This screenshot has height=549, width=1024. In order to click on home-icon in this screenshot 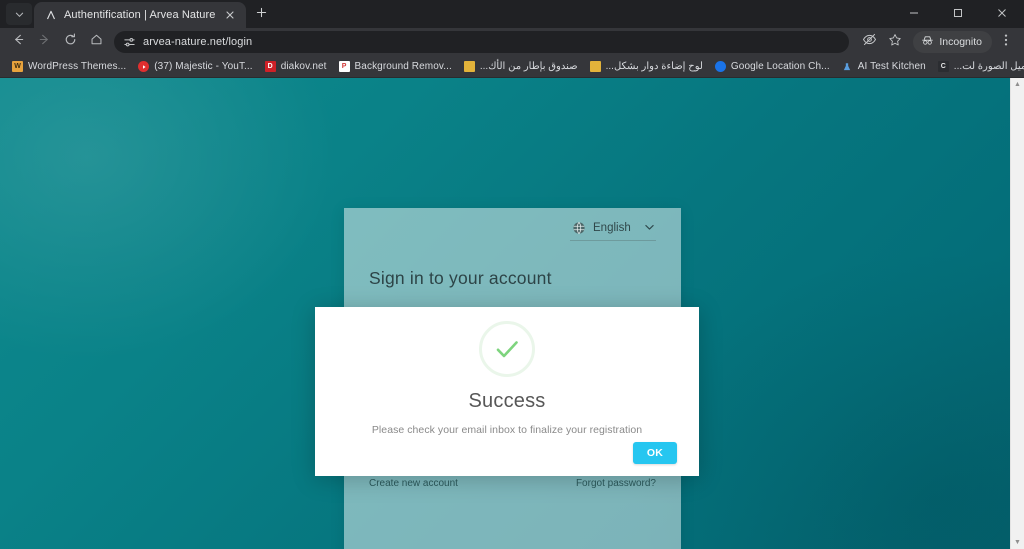, I will do `click(96, 42)`.